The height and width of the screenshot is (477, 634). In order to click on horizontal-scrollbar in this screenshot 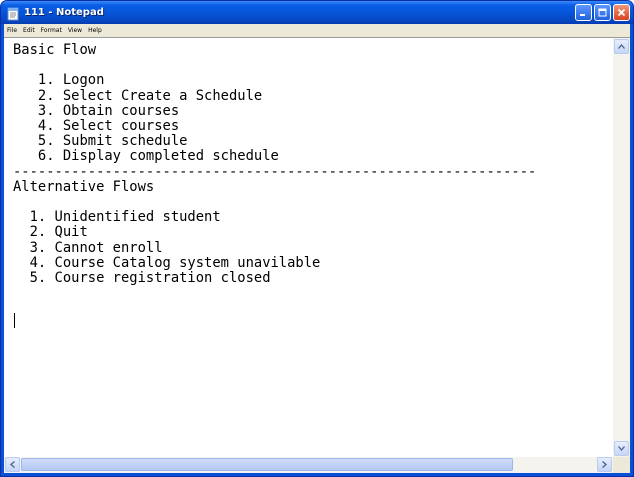, I will do `click(308, 465)`.